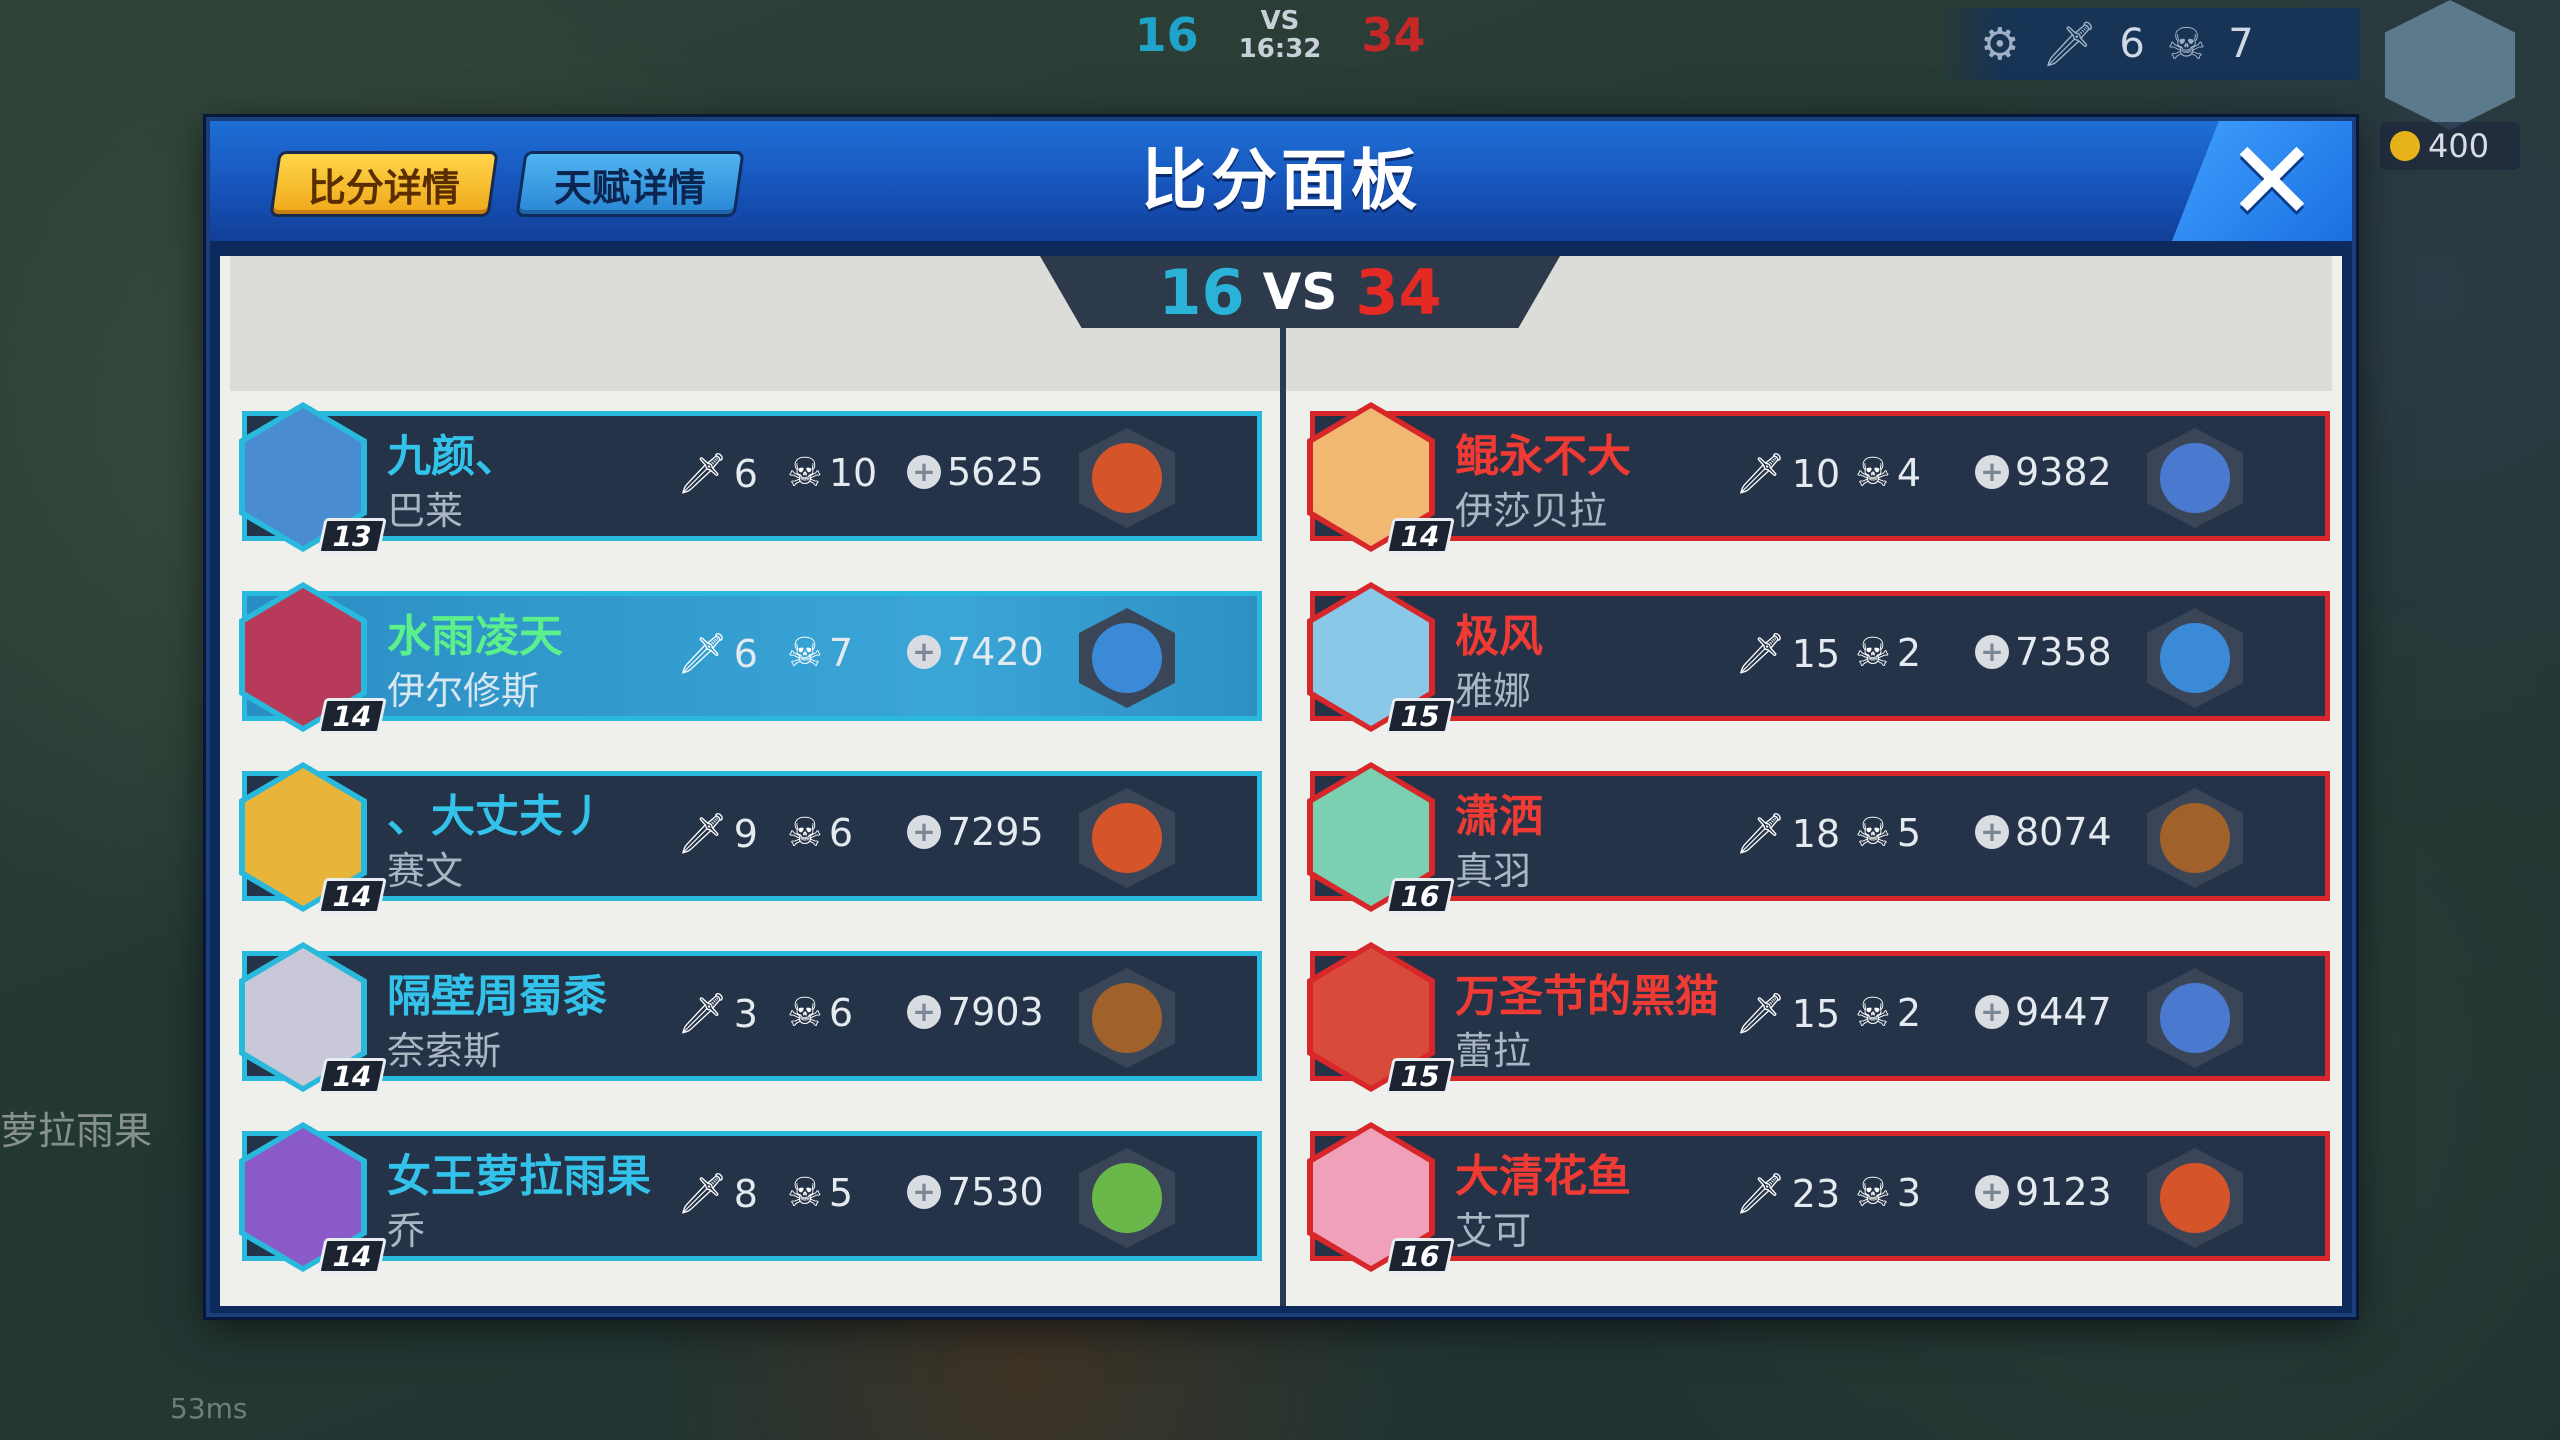 This screenshot has height=1440, width=2560. I want to click on gold-stat: +8074, so click(2043, 832).